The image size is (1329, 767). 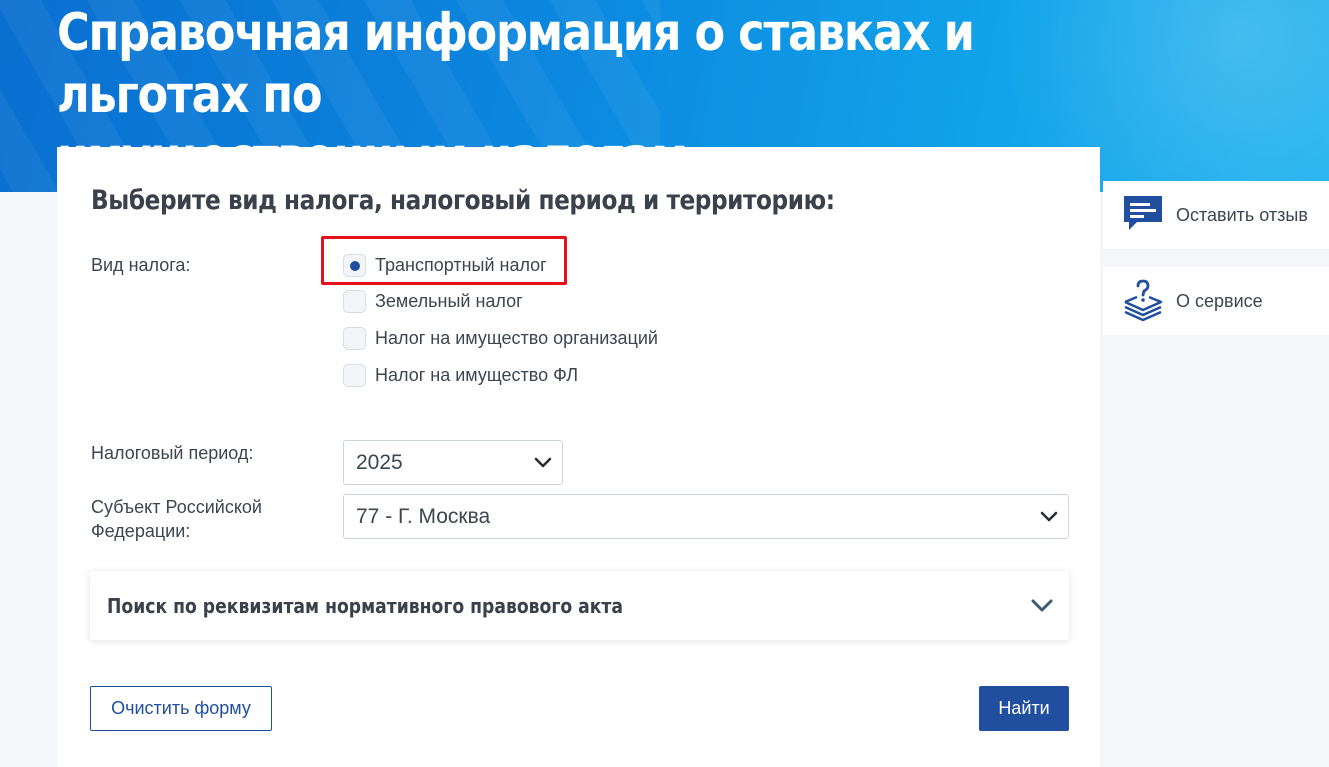 What do you see at coordinates (423, 516) in the screenshot?
I see `region-value: 77 - Г. Москва` at bounding box center [423, 516].